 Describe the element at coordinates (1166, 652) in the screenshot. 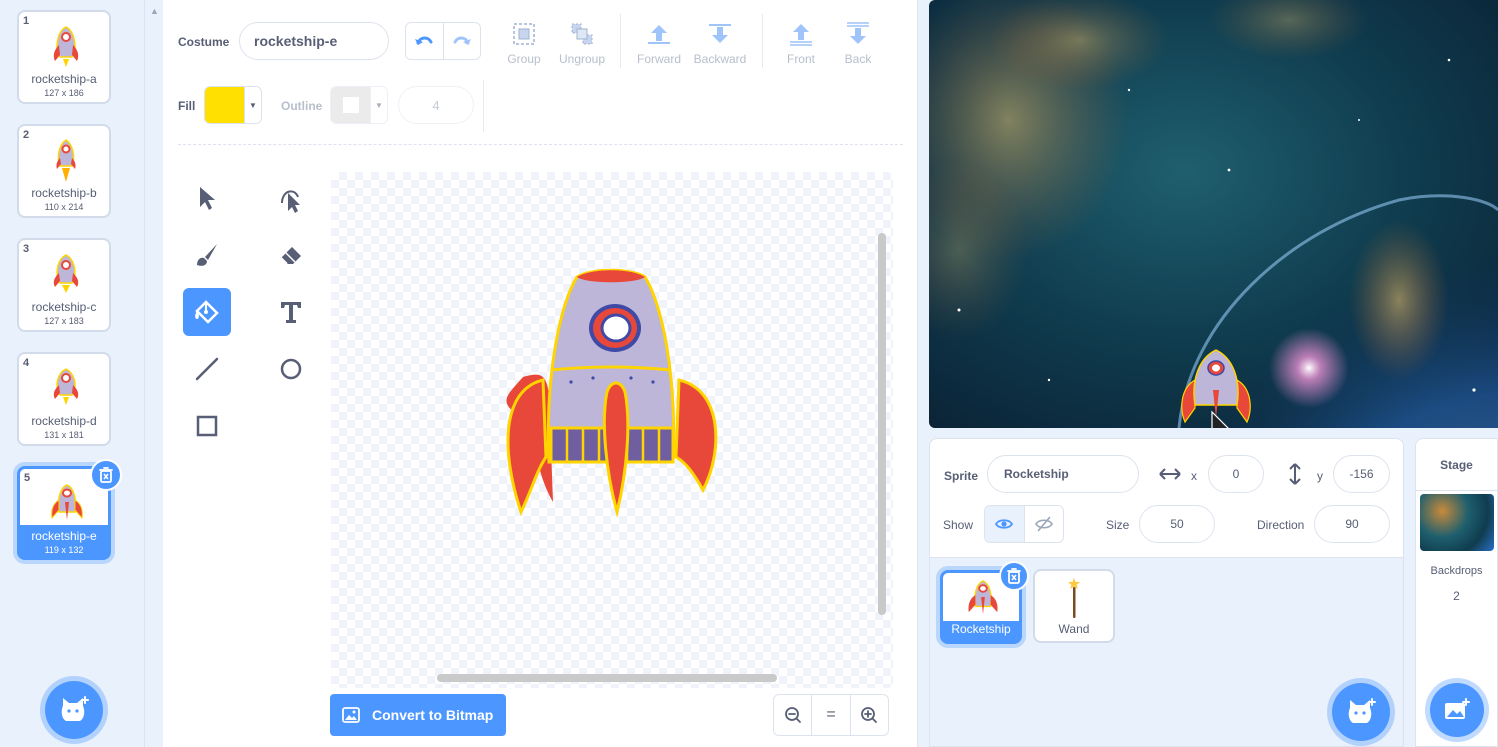

I see `sprite-list: Rocketship Wand` at that location.